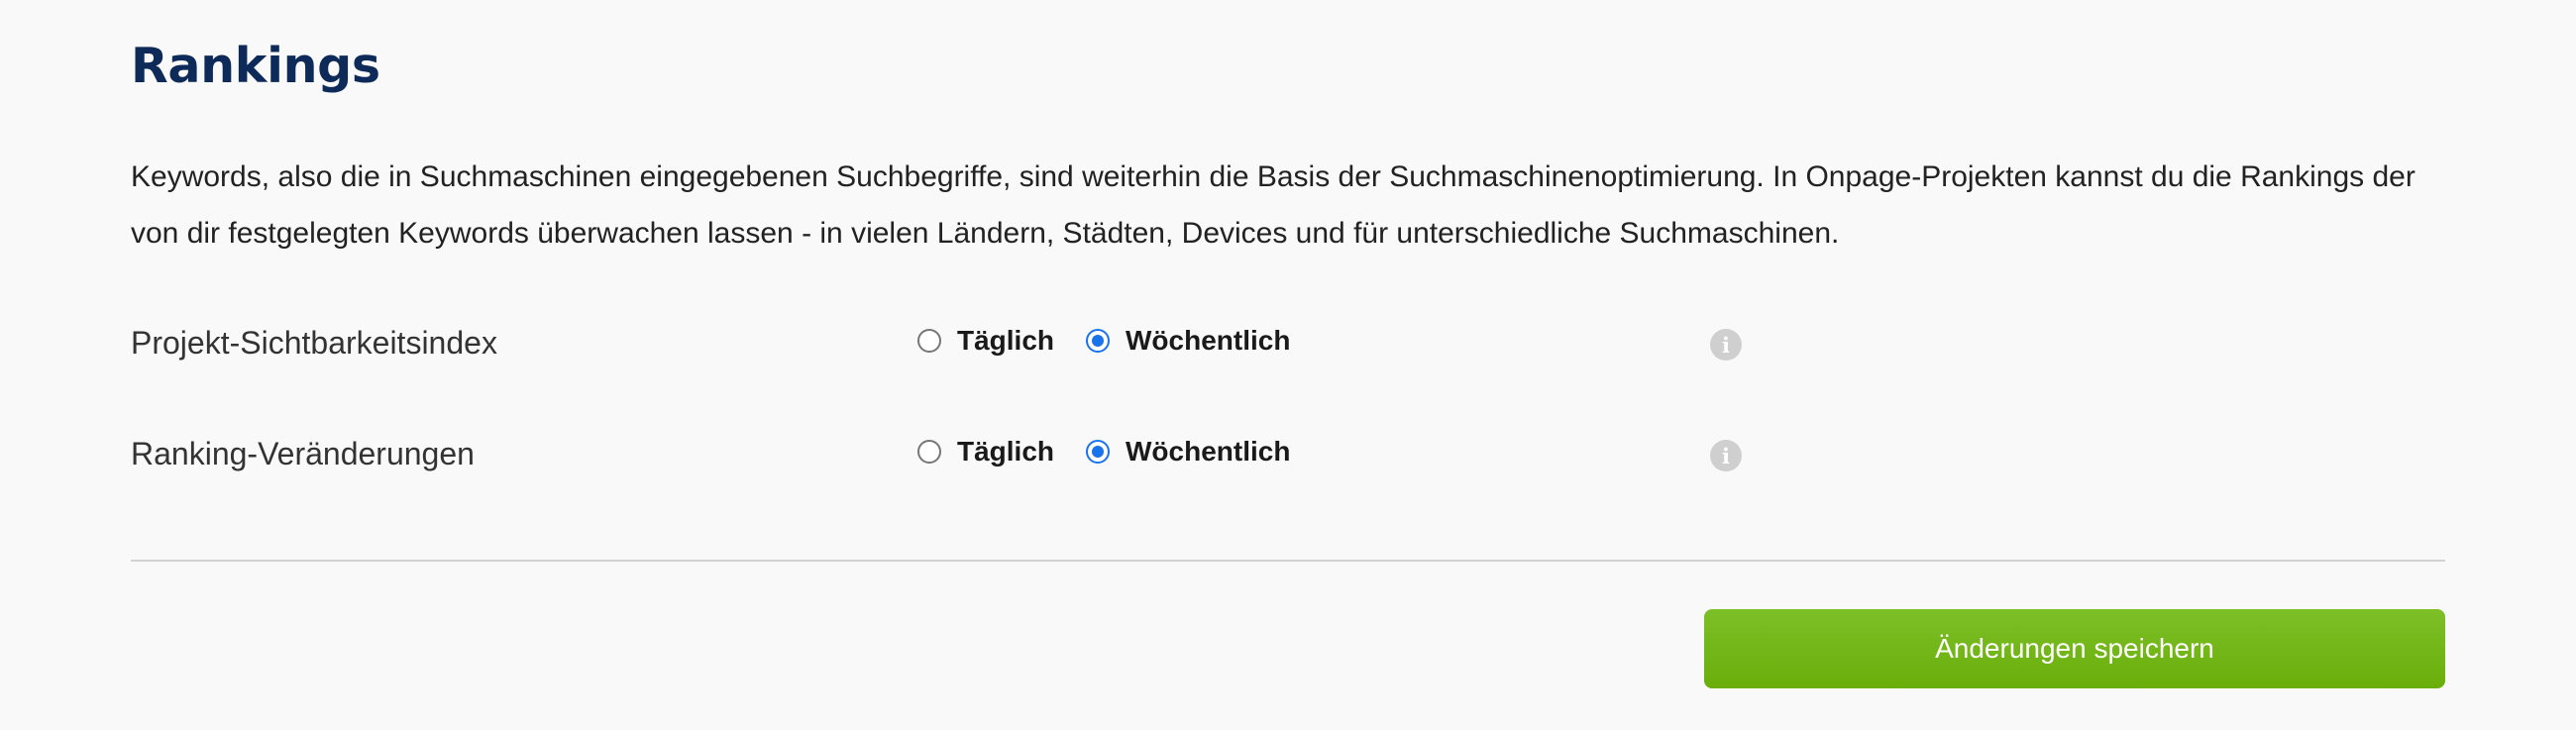 The image size is (2576, 730). Describe the element at coordinates (303, 453) in the screenshot. I see `setting-label: Ranking-Veränderungen` at that location.